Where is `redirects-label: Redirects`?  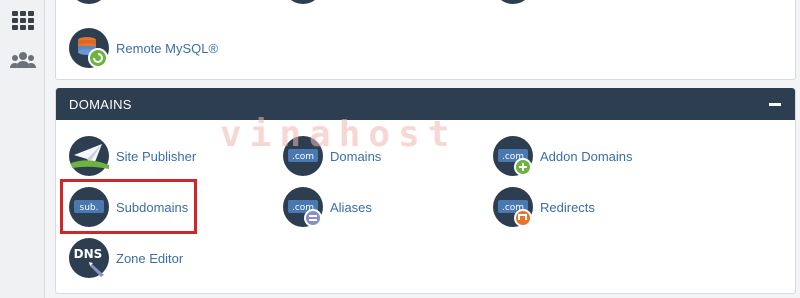
redirects-label: Redirects is located at coordinates (567, 207).